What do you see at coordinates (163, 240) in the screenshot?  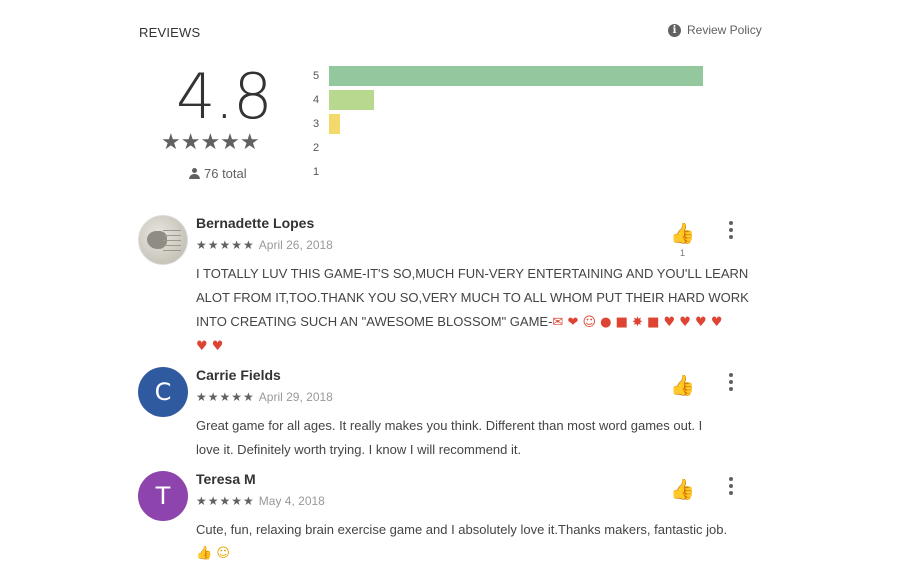 I see `avatar` at bounding box center [163, 240].